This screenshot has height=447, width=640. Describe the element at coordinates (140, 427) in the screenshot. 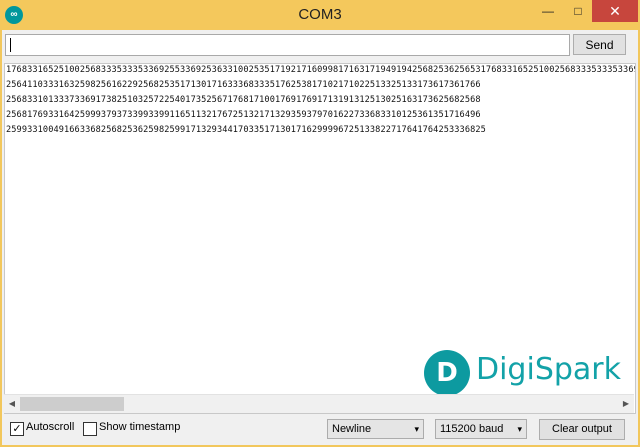

I see `show-timestamp-label: Show timestamp` at that location.